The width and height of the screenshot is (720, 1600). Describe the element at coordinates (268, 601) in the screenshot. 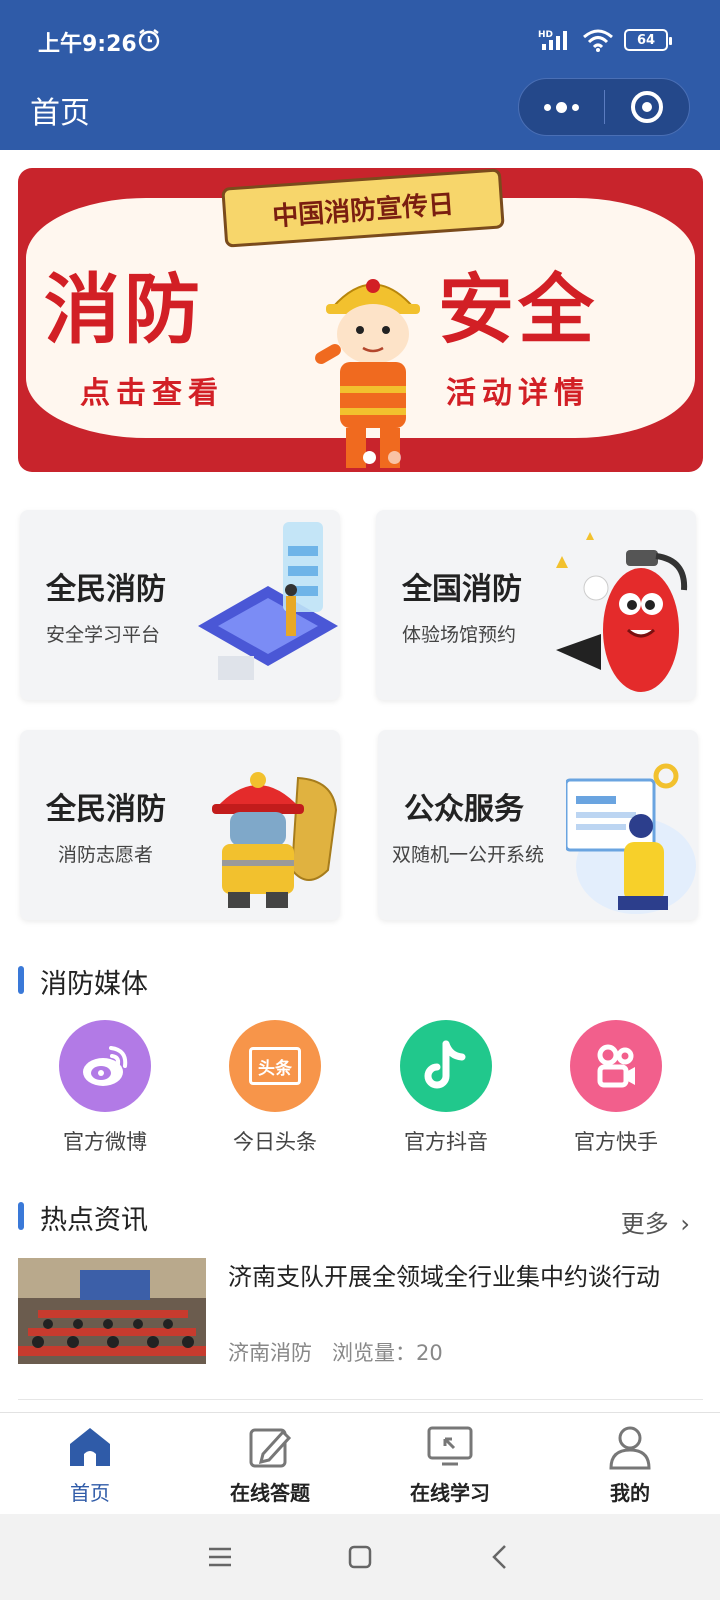

I see `online-platform-illustration-icon` at that location.